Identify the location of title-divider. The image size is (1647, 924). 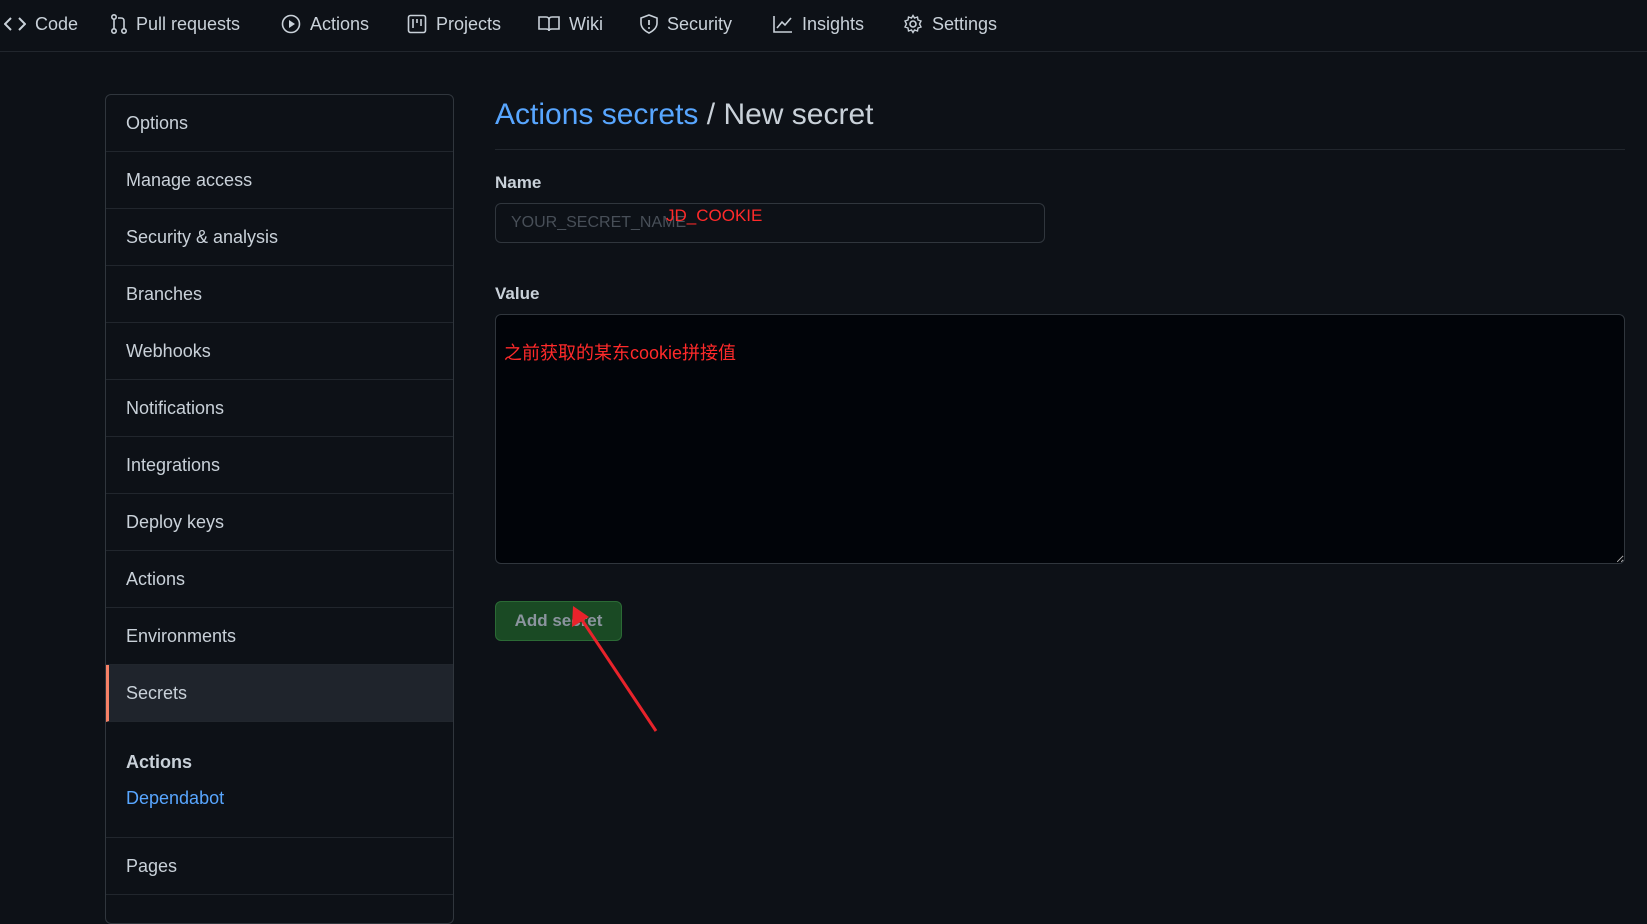
(1060, 149).